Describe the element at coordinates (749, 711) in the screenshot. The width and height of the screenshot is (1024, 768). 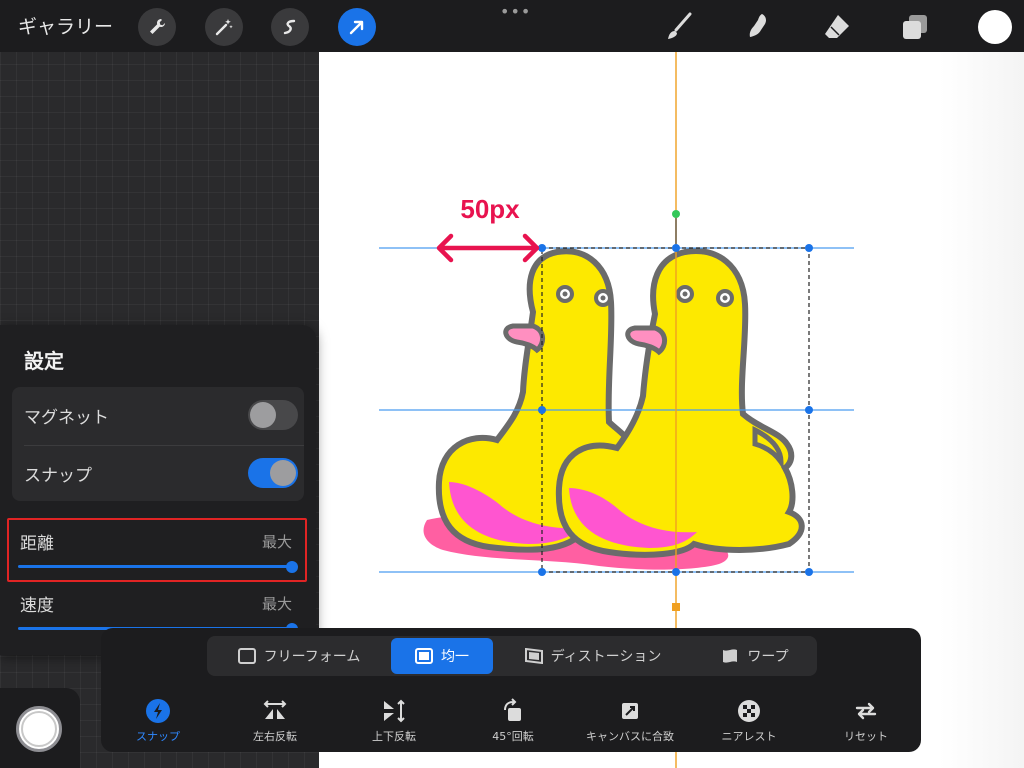
I see `checker-icon` at that location.